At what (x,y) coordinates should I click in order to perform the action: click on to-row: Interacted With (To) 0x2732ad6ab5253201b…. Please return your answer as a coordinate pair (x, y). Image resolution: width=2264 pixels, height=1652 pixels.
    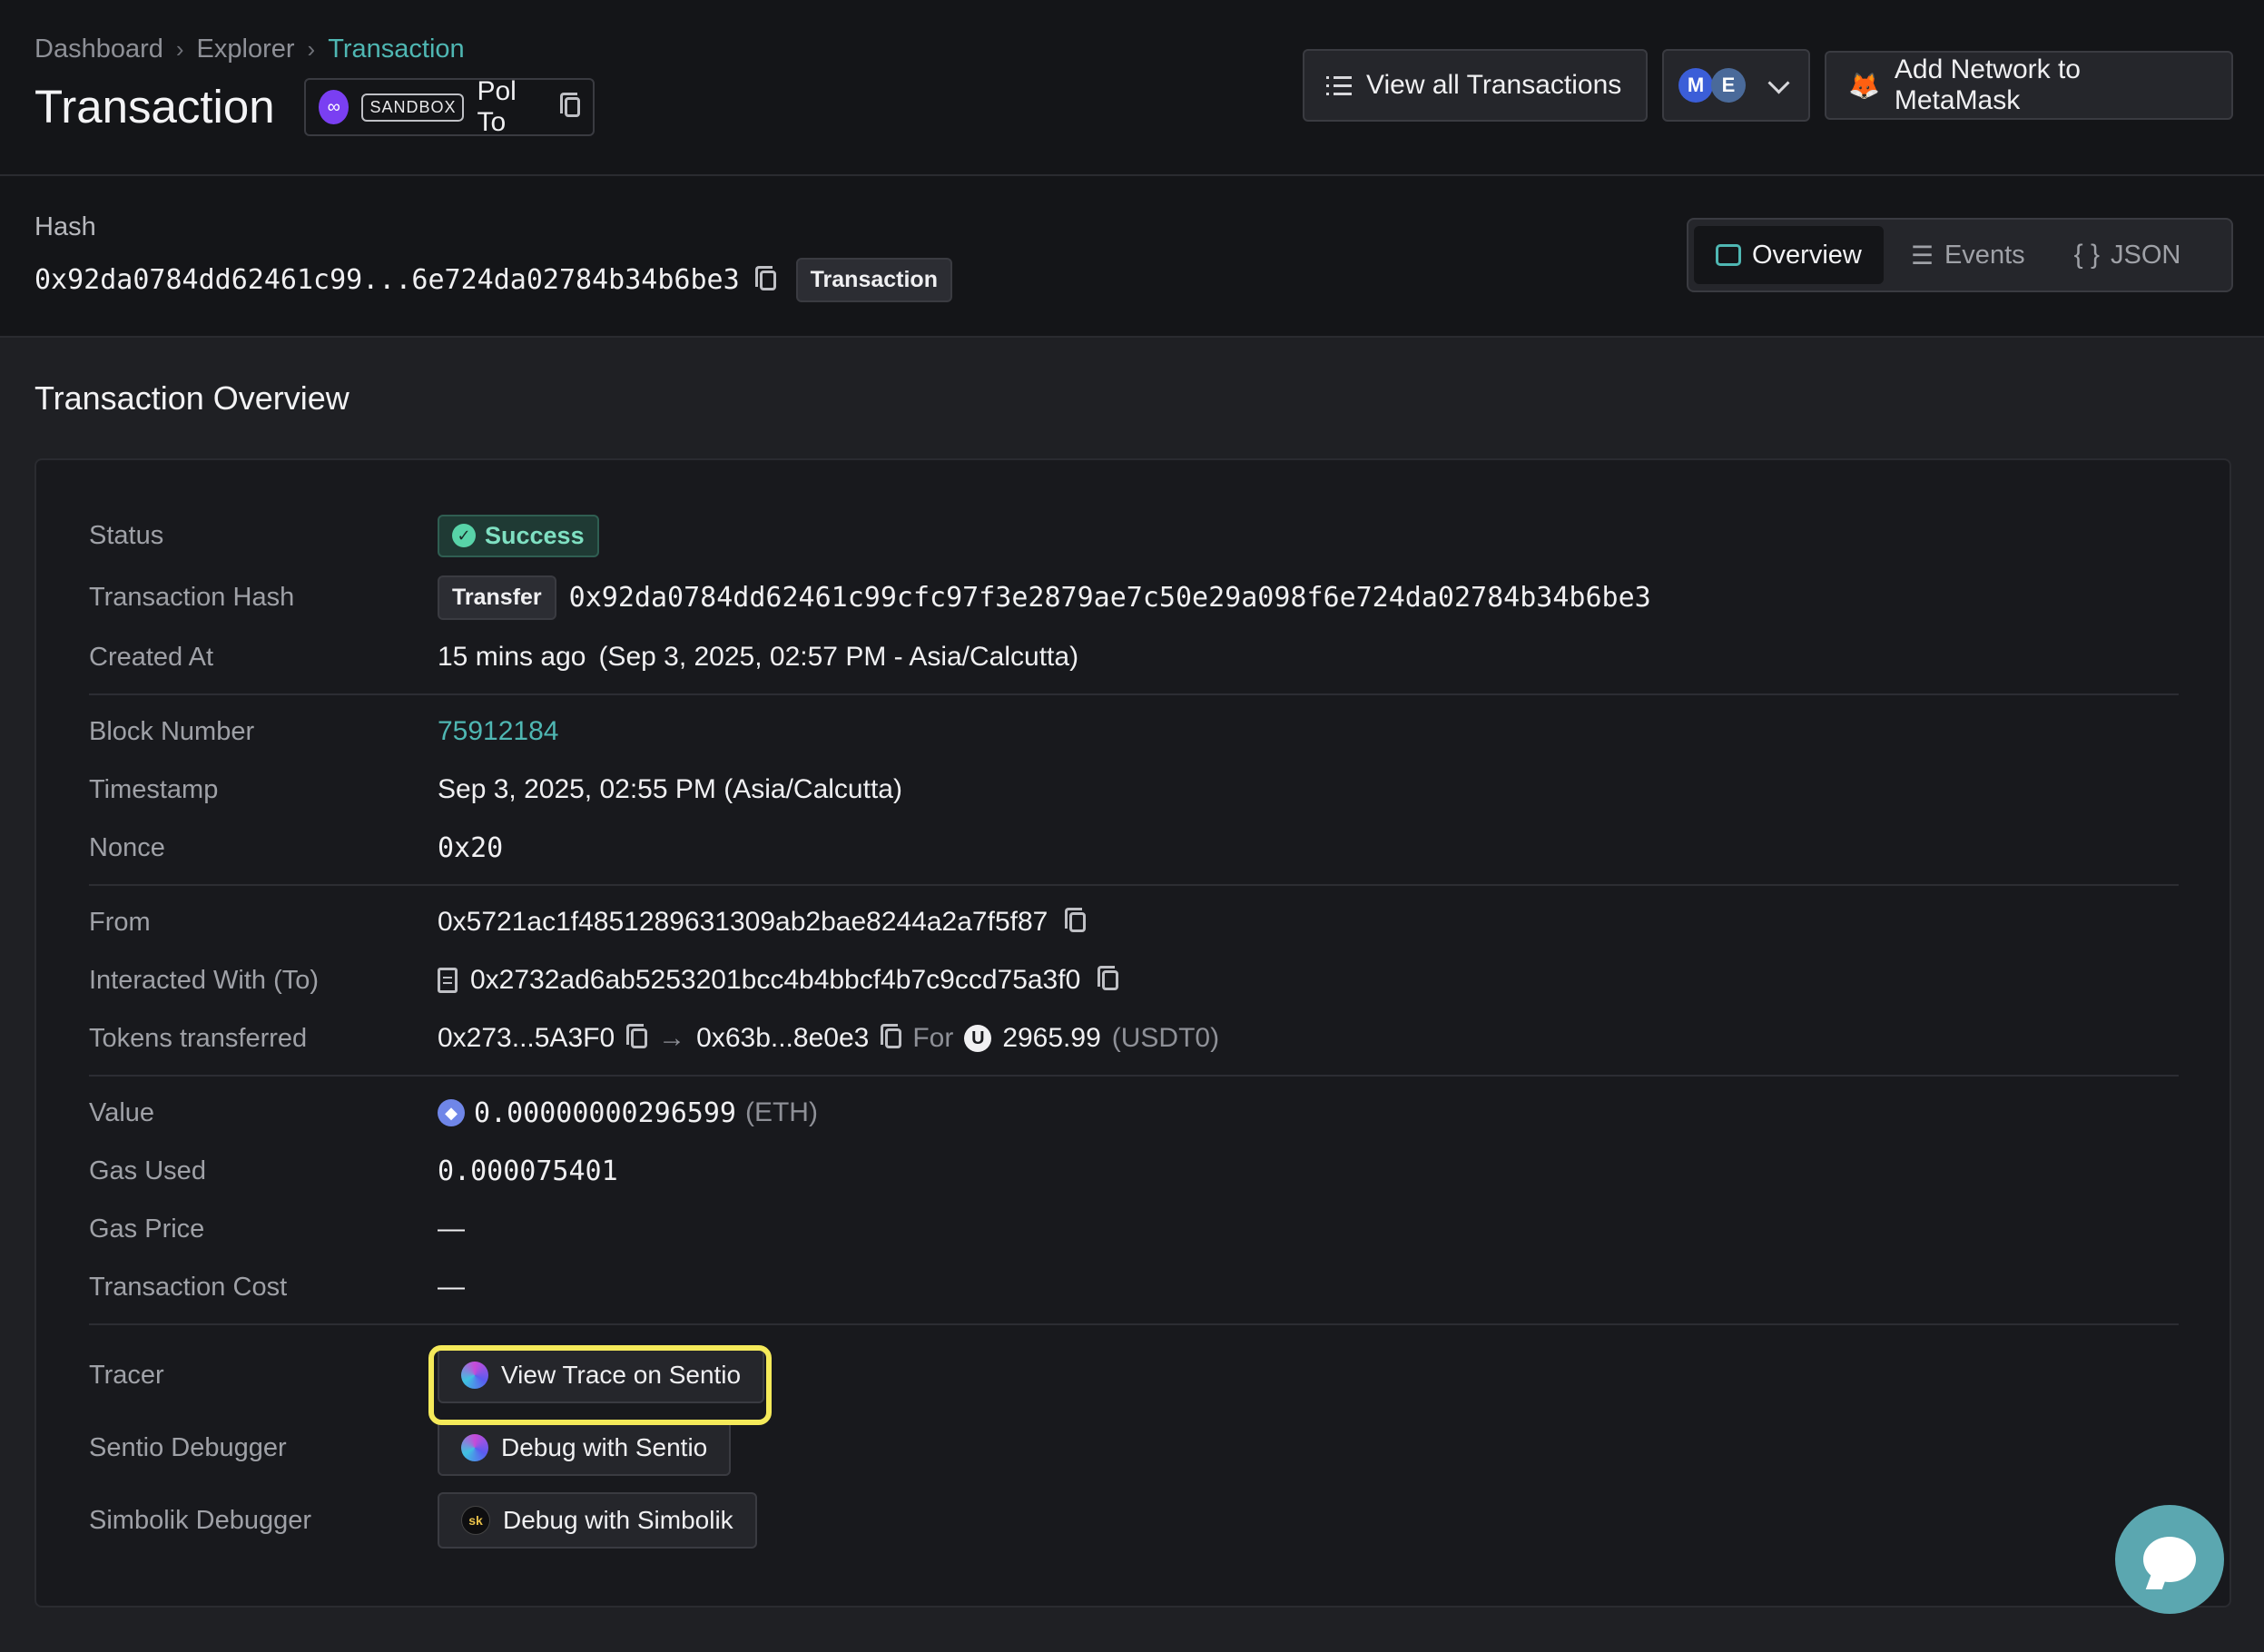
    Looking at the image, I should click on (604, 980).